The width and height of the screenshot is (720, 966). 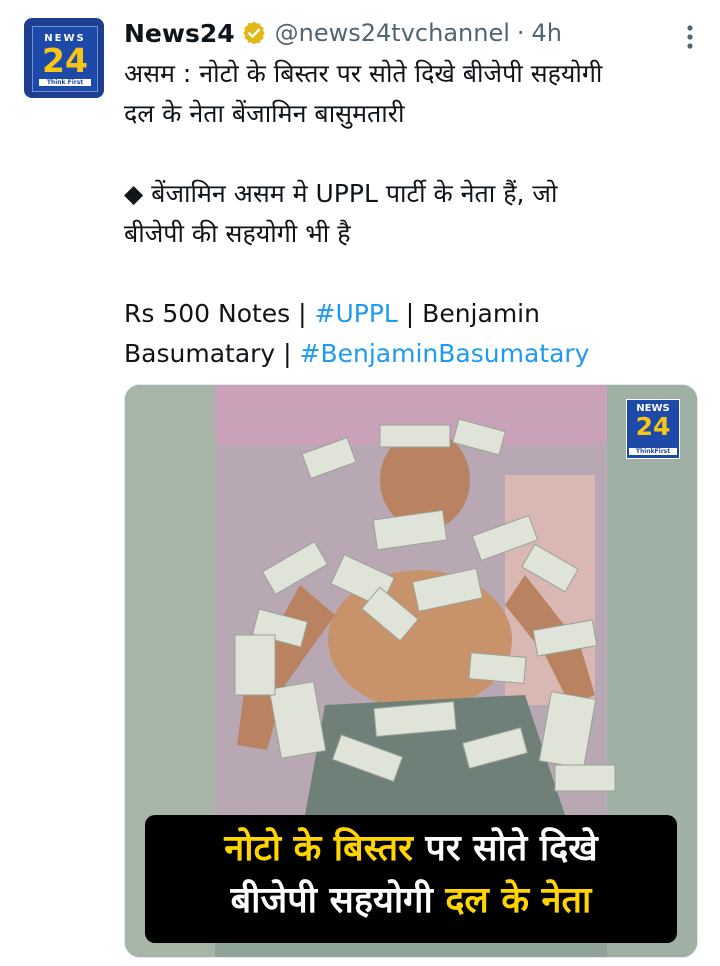 I want to click on avatar: NEWS 24 Think First, so click(x=64, y=58).